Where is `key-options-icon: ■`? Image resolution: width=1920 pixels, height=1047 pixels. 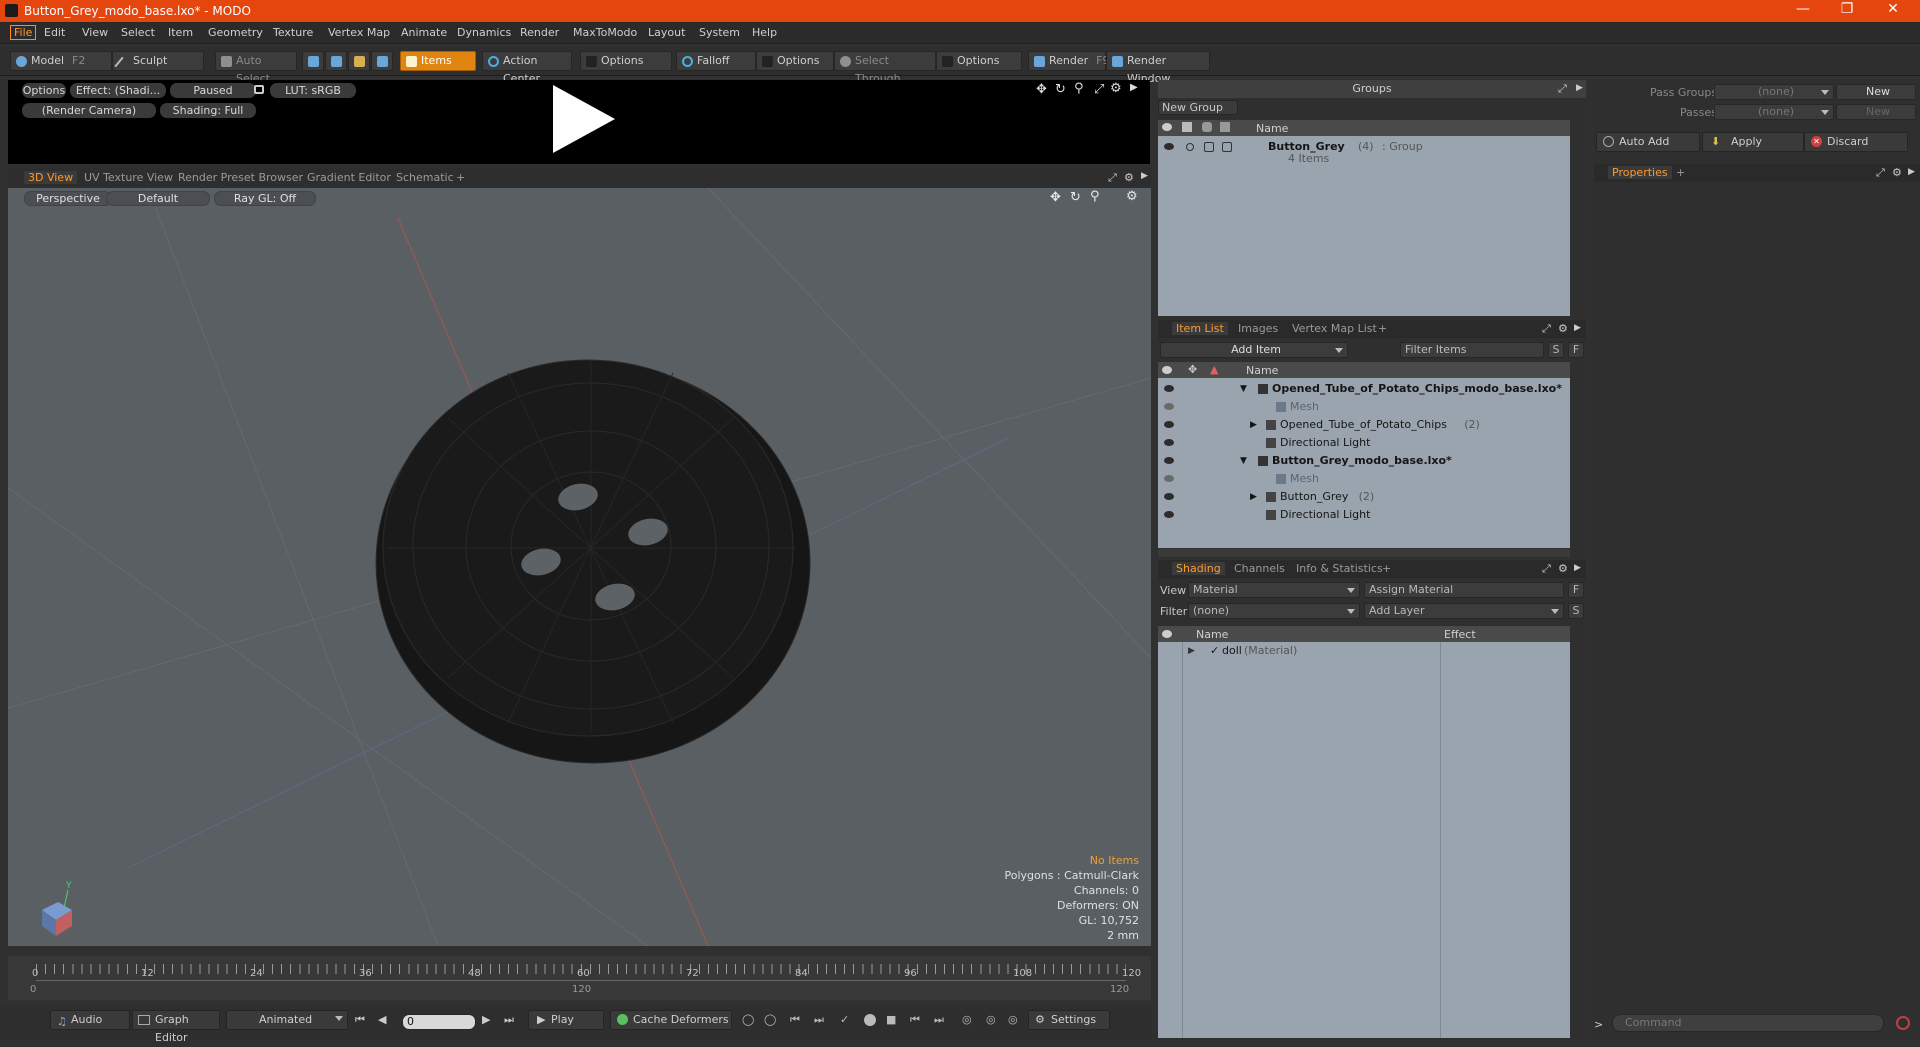
key-options-icon: ■ is located at coordinates (891, 1019).